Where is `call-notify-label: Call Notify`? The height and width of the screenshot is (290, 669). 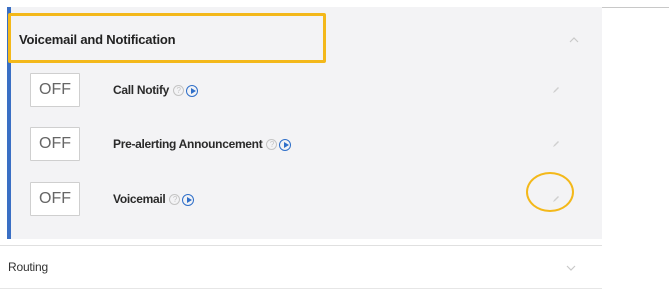 call-notify-label: Call Notify is located at coordinates (141, 90).